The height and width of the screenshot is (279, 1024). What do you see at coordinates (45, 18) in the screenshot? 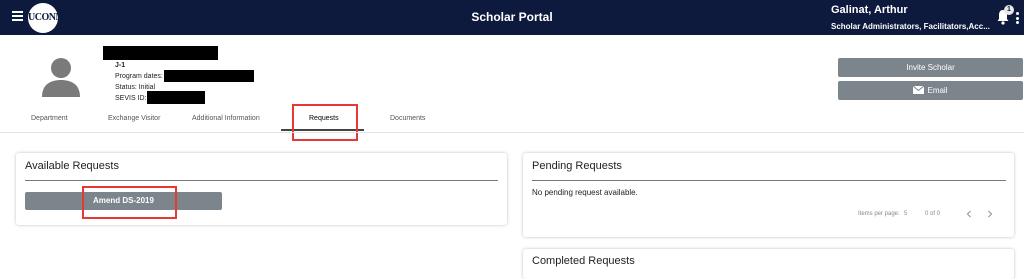
I see `uconn-logo: UCONN` at bounding box center [45, 18].